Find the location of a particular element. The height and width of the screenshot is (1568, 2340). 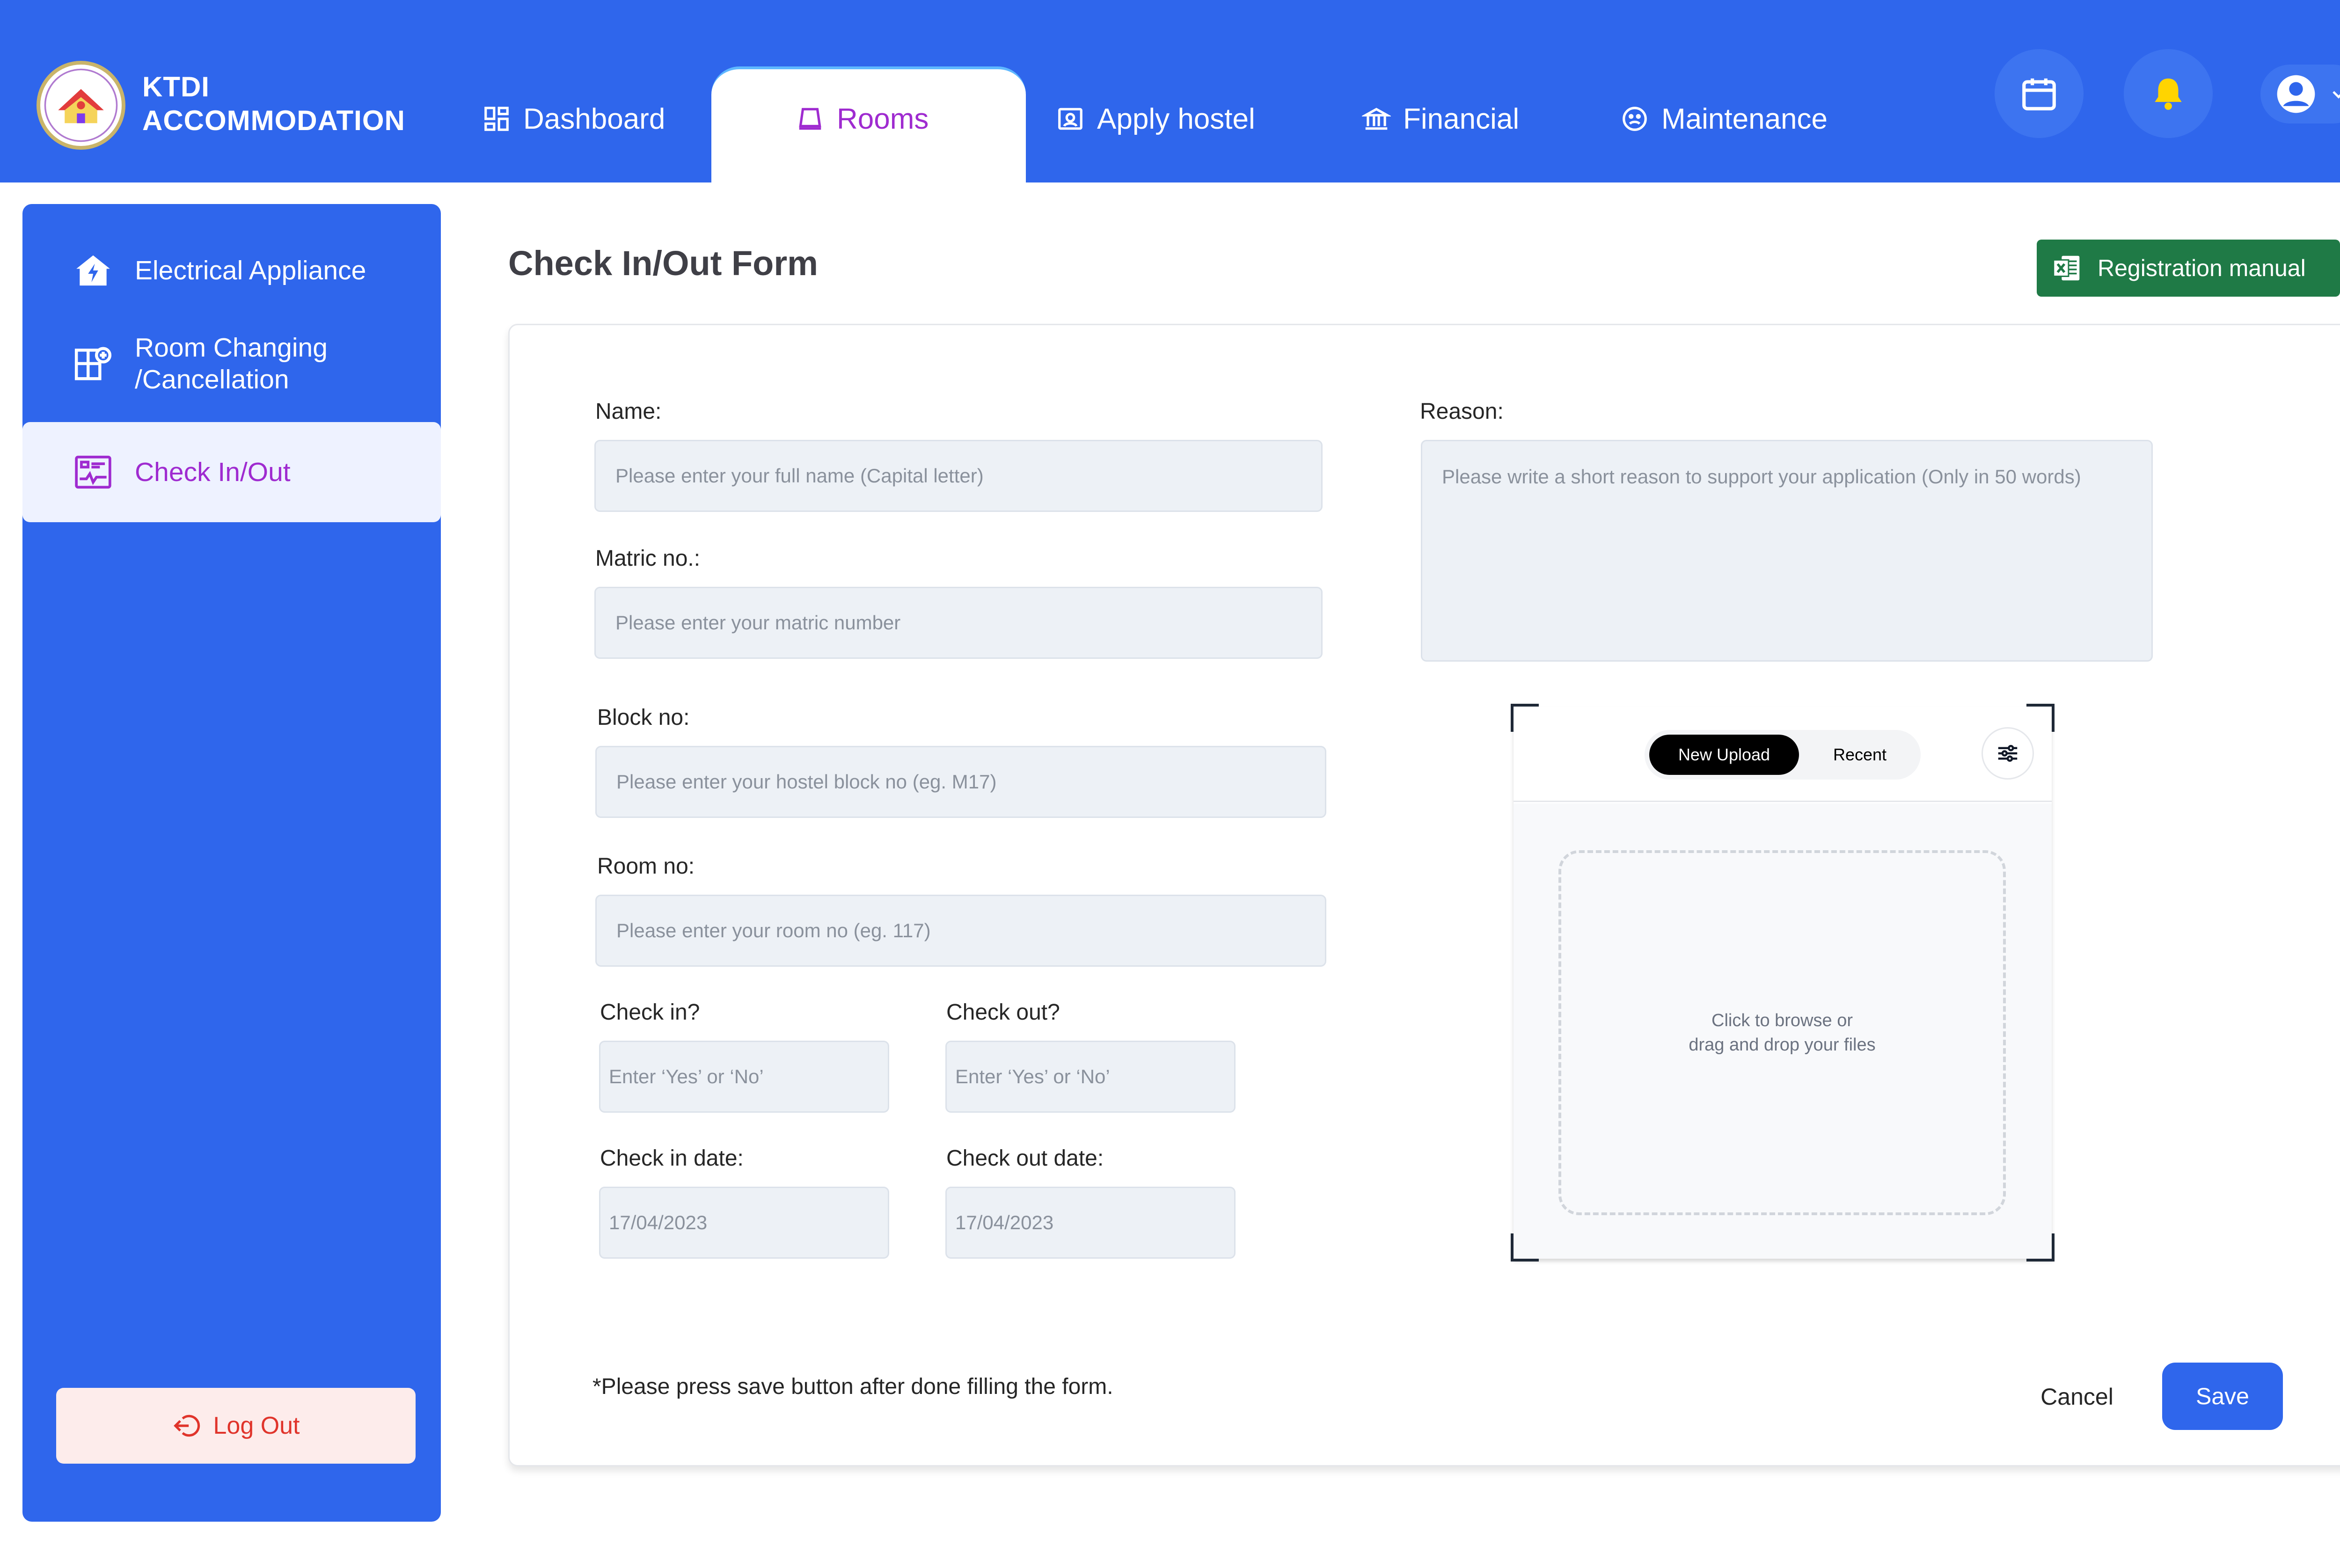

nav-apply-hostel: Apply hostel is located at coordinates (1155, 119).